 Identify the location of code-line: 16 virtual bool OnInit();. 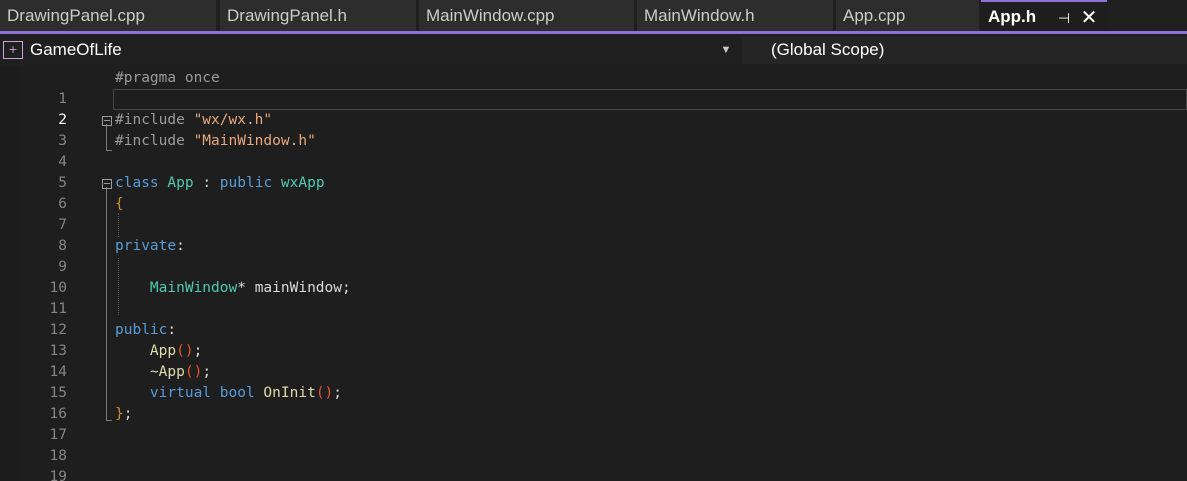
(593, 402).